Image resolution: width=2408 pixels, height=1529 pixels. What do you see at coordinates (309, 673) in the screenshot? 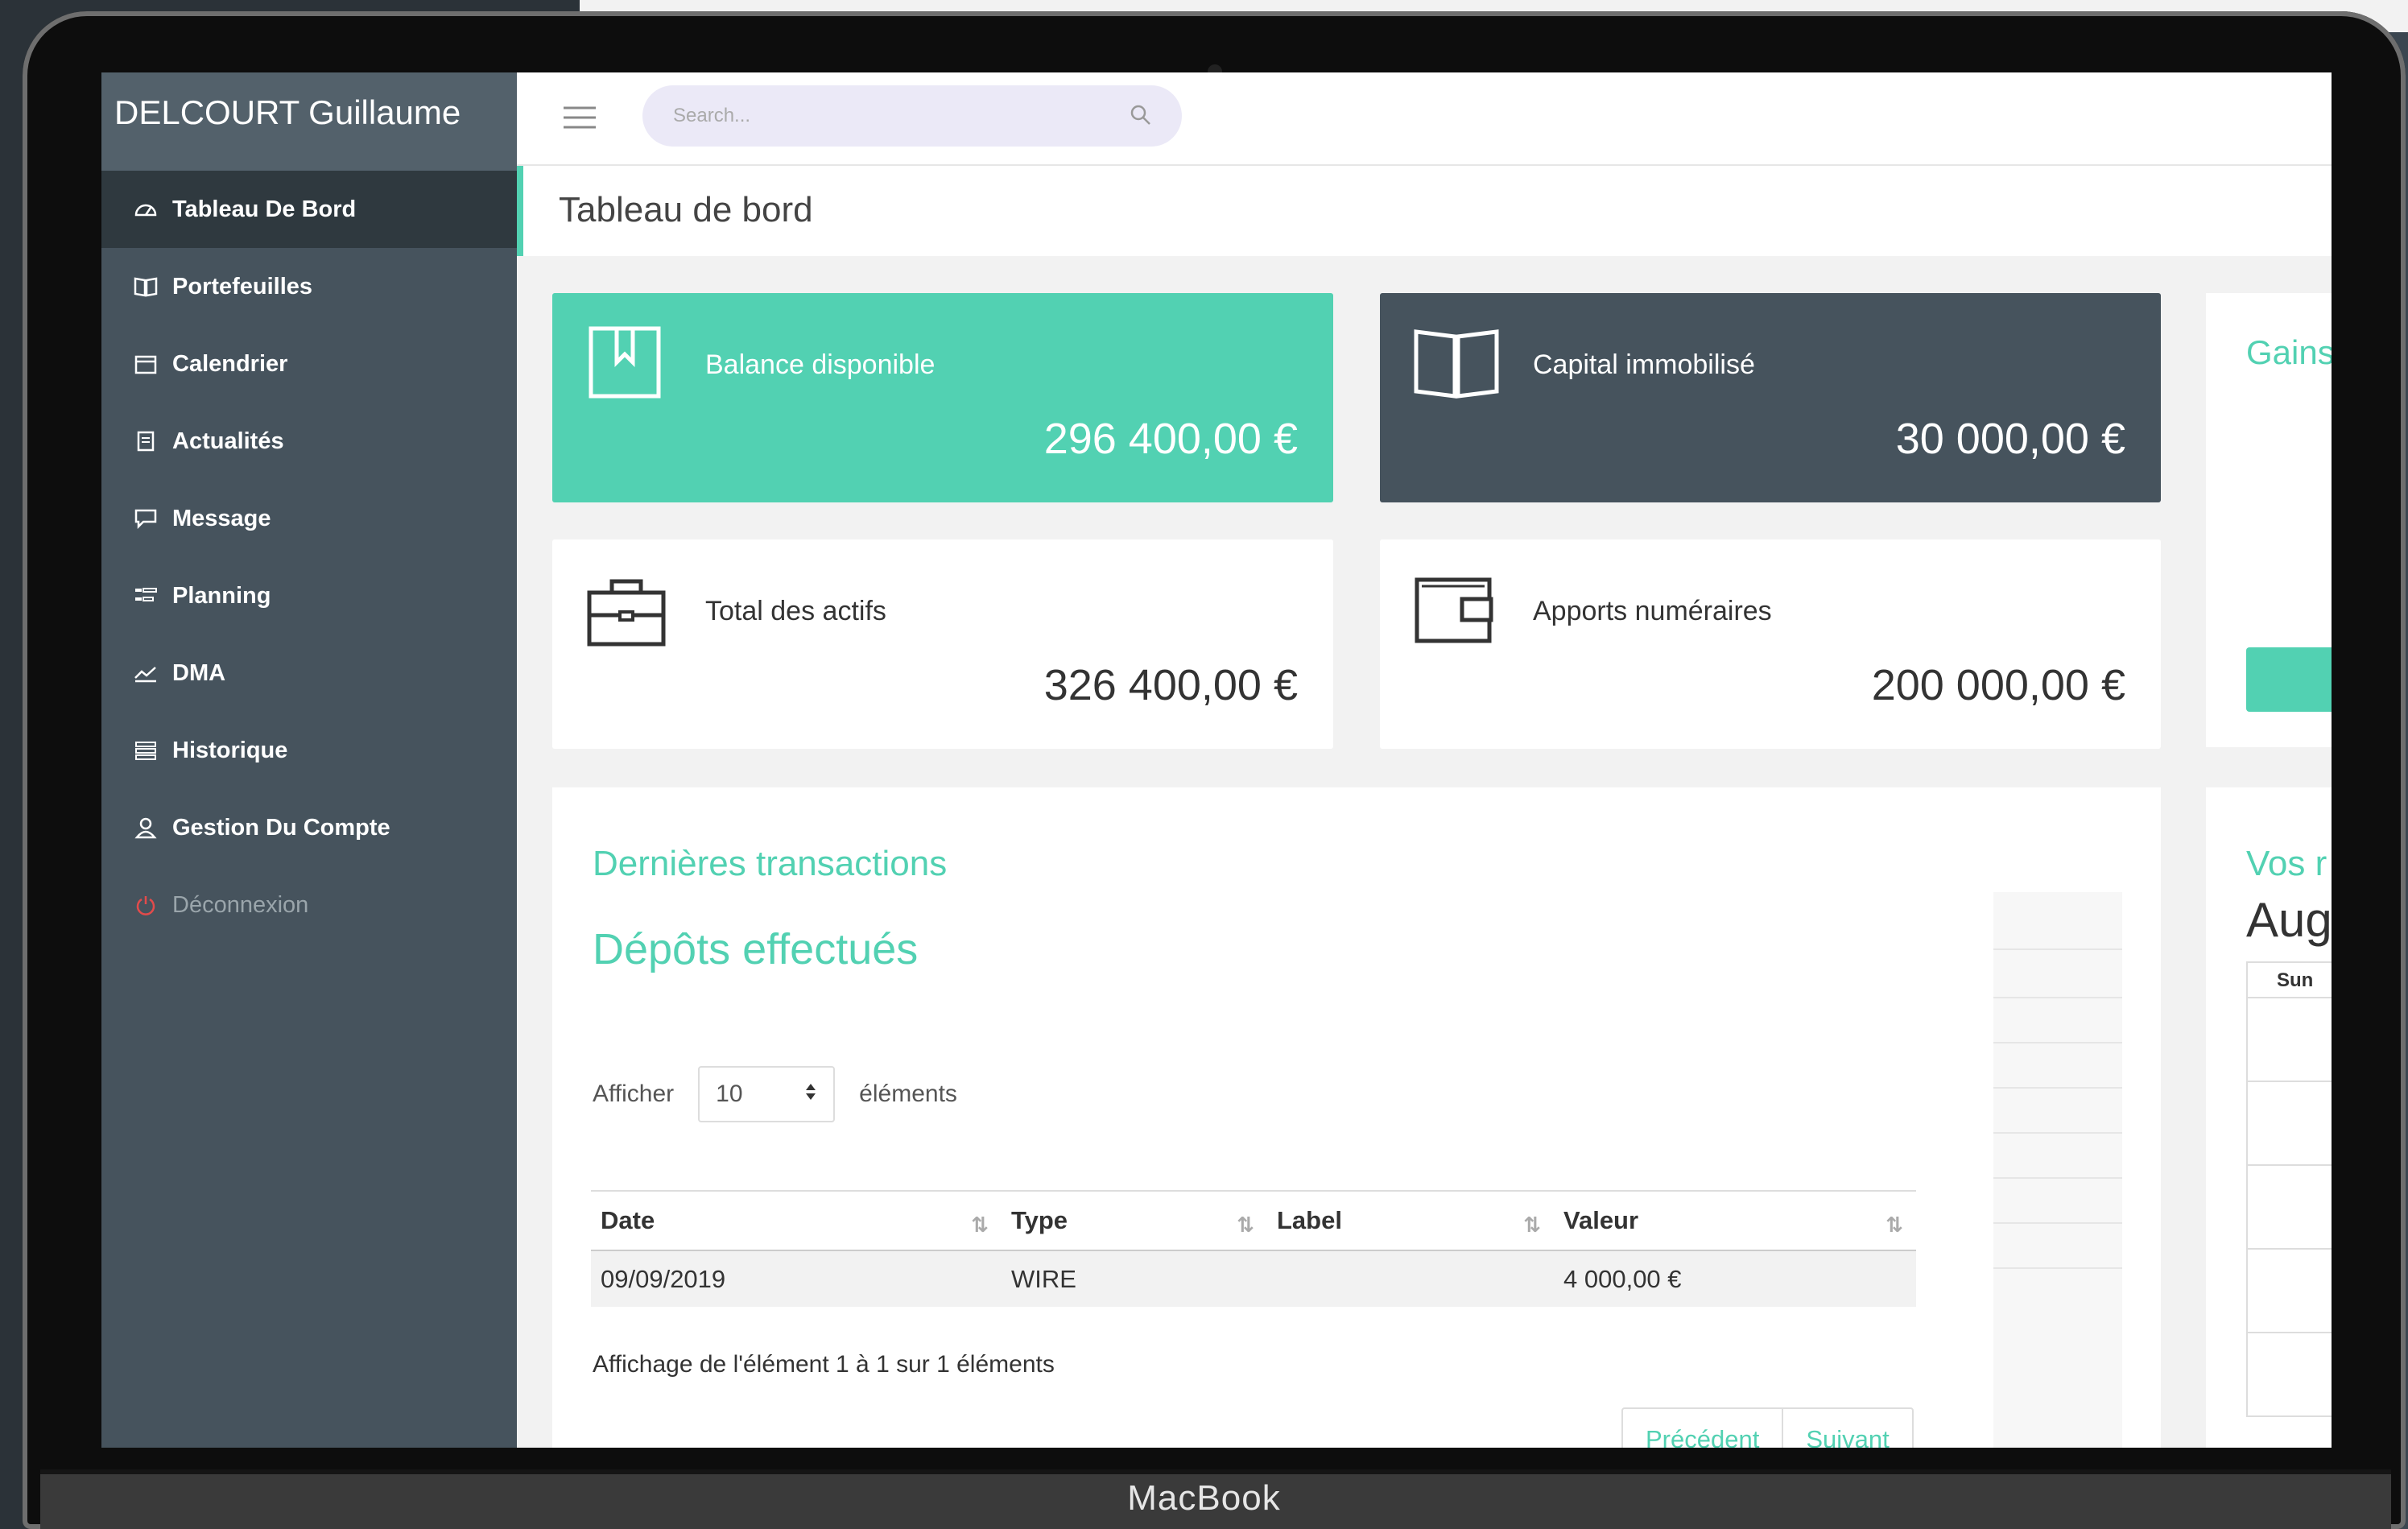
I see `sidebar-item-dma: DMA` at bounding box center [309, 673].